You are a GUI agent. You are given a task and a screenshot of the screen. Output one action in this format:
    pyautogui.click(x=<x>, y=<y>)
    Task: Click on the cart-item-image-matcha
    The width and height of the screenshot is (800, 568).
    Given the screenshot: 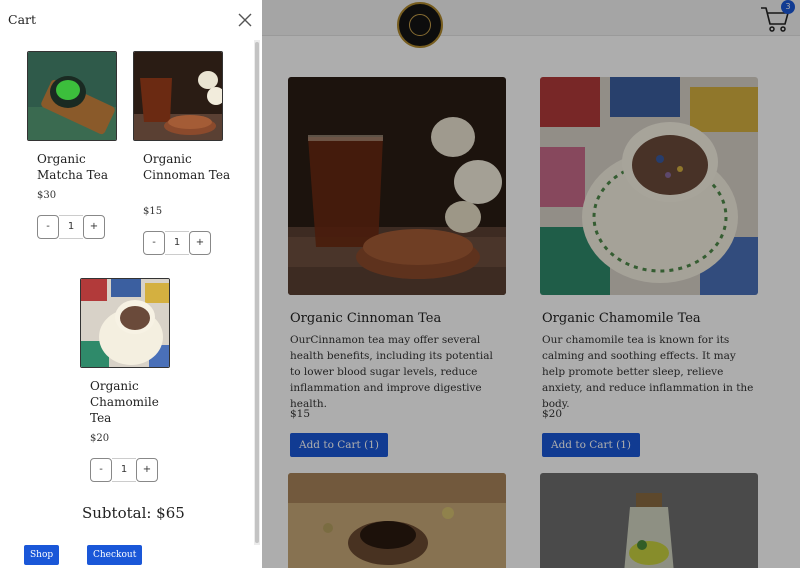 What is the action you would take?
    pyautogui.click(x=72, y=96)
    